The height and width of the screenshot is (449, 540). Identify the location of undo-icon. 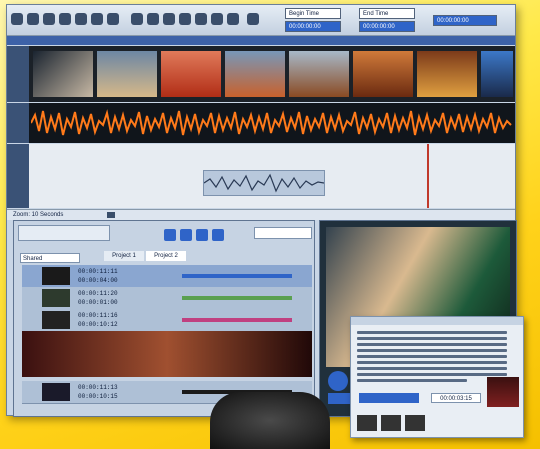
(17, 19).